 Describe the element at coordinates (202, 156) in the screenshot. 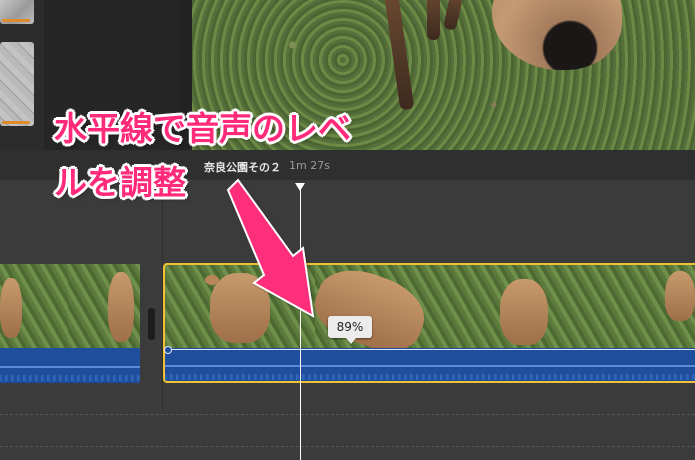

I see `annotation-text: 水平線で音声のレベ ルを調整` at that location.